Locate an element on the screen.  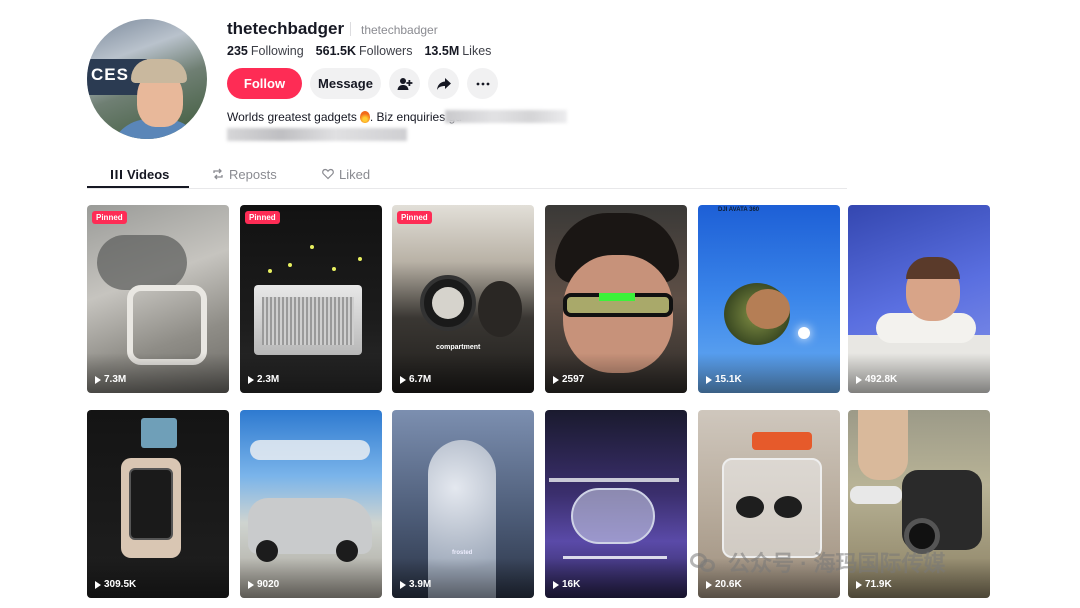
add-friend-button is located at coordinates (404, 83).